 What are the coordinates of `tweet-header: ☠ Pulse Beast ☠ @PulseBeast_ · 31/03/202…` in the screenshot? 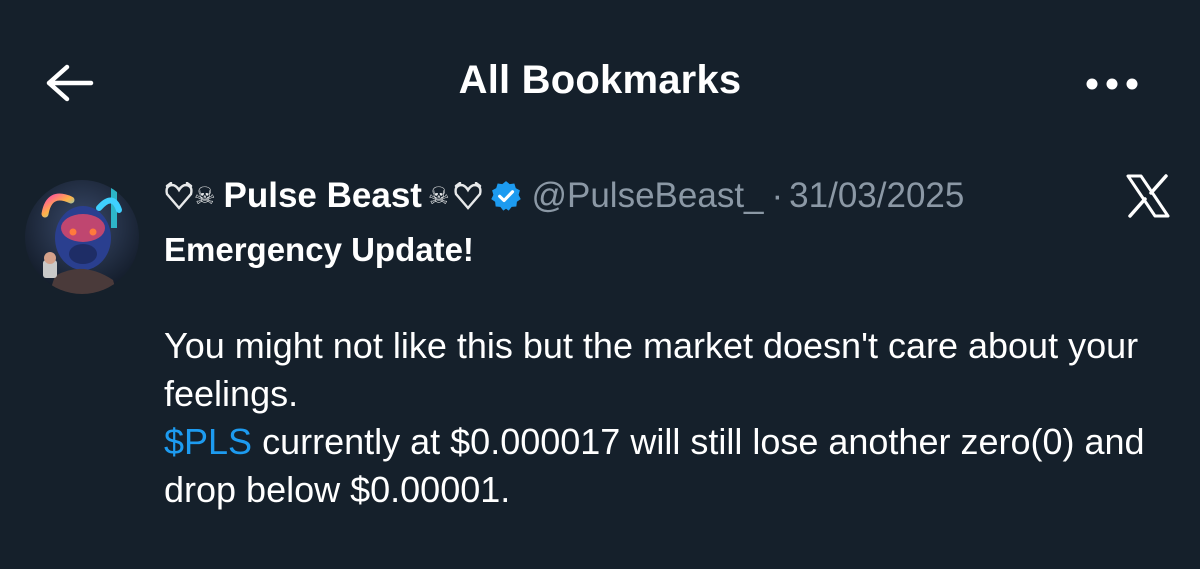 It's located at (564, 196).